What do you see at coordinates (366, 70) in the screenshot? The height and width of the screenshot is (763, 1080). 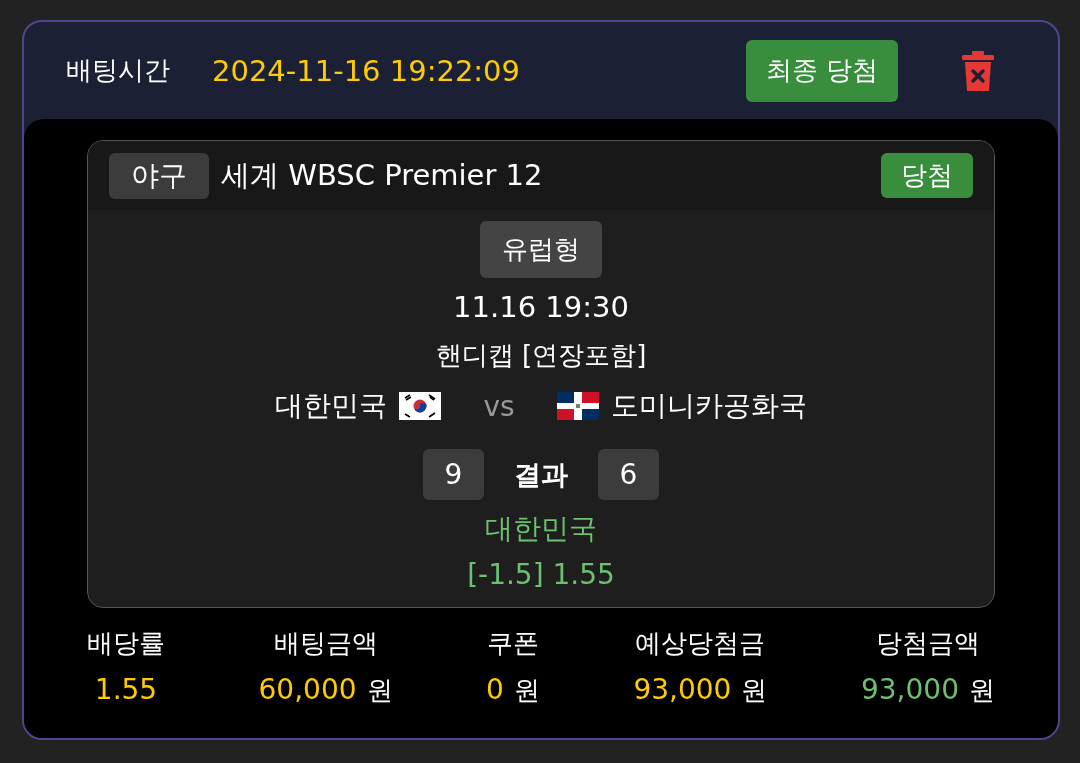 I see `bet-time-value: 2024-11-16 19:22:09` at bounding box center [366, 70].